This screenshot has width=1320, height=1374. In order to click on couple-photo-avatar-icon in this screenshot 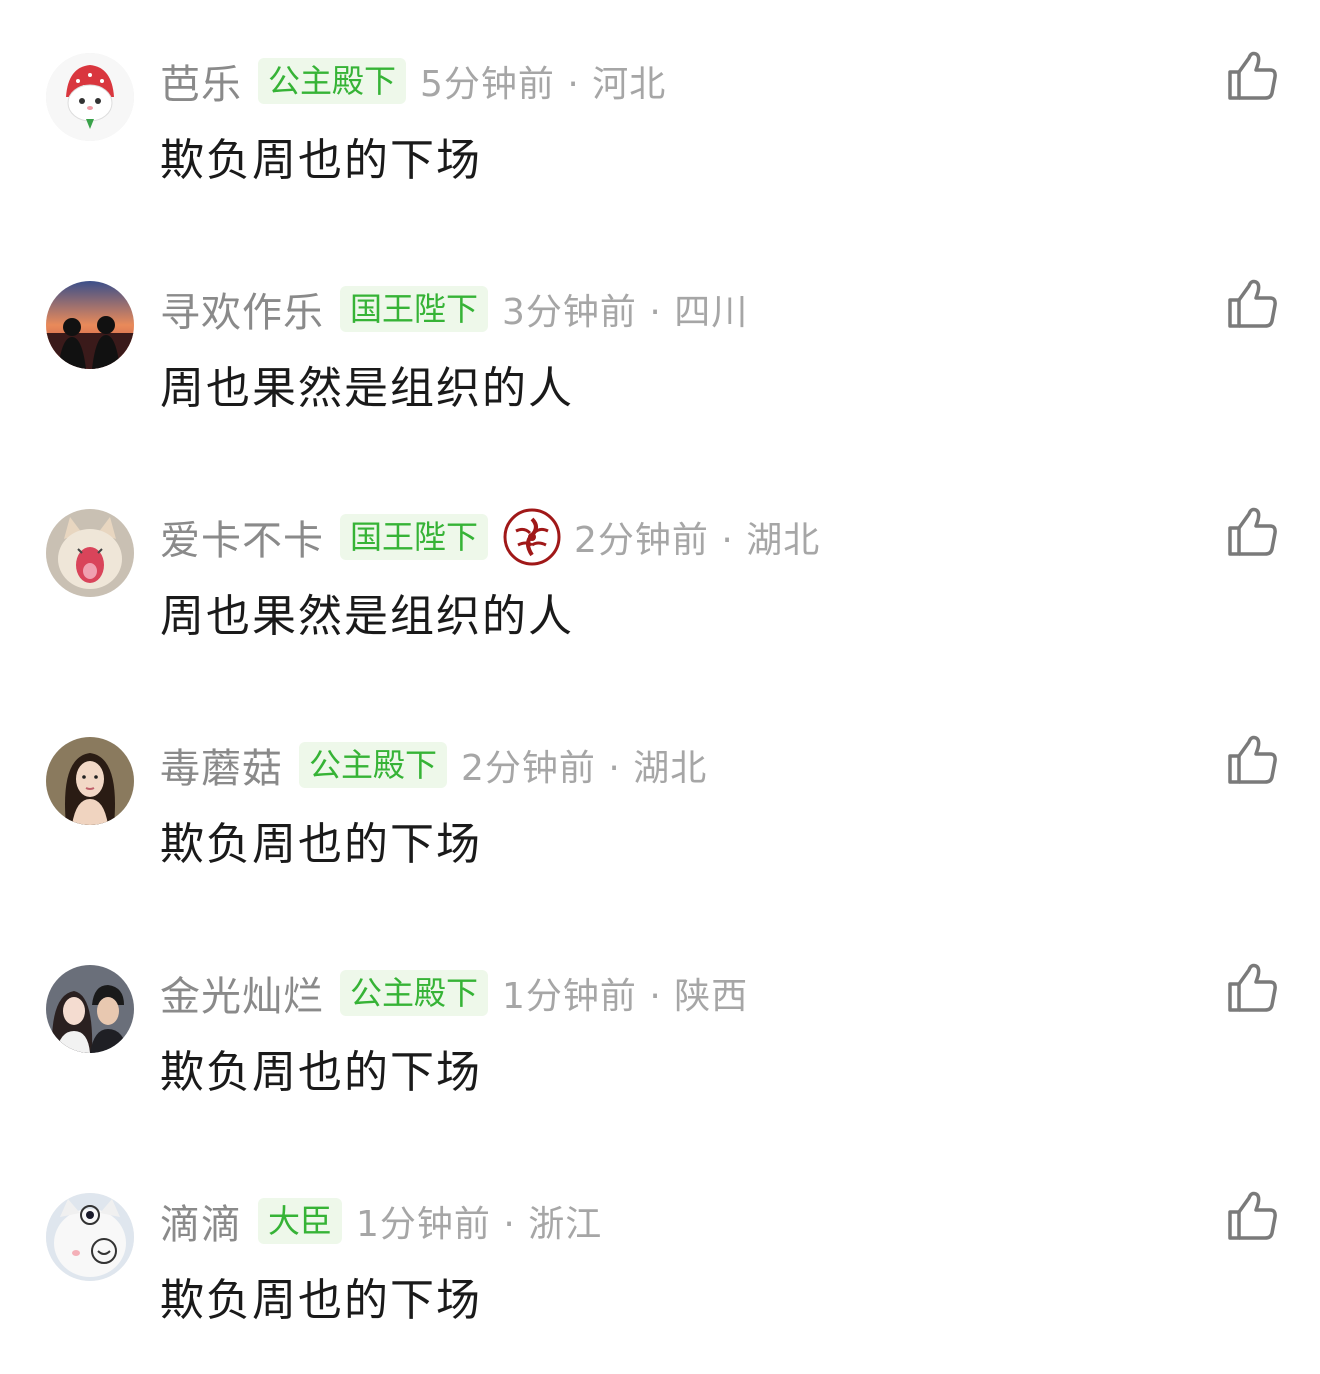, I will do `click(90, 1009)`.